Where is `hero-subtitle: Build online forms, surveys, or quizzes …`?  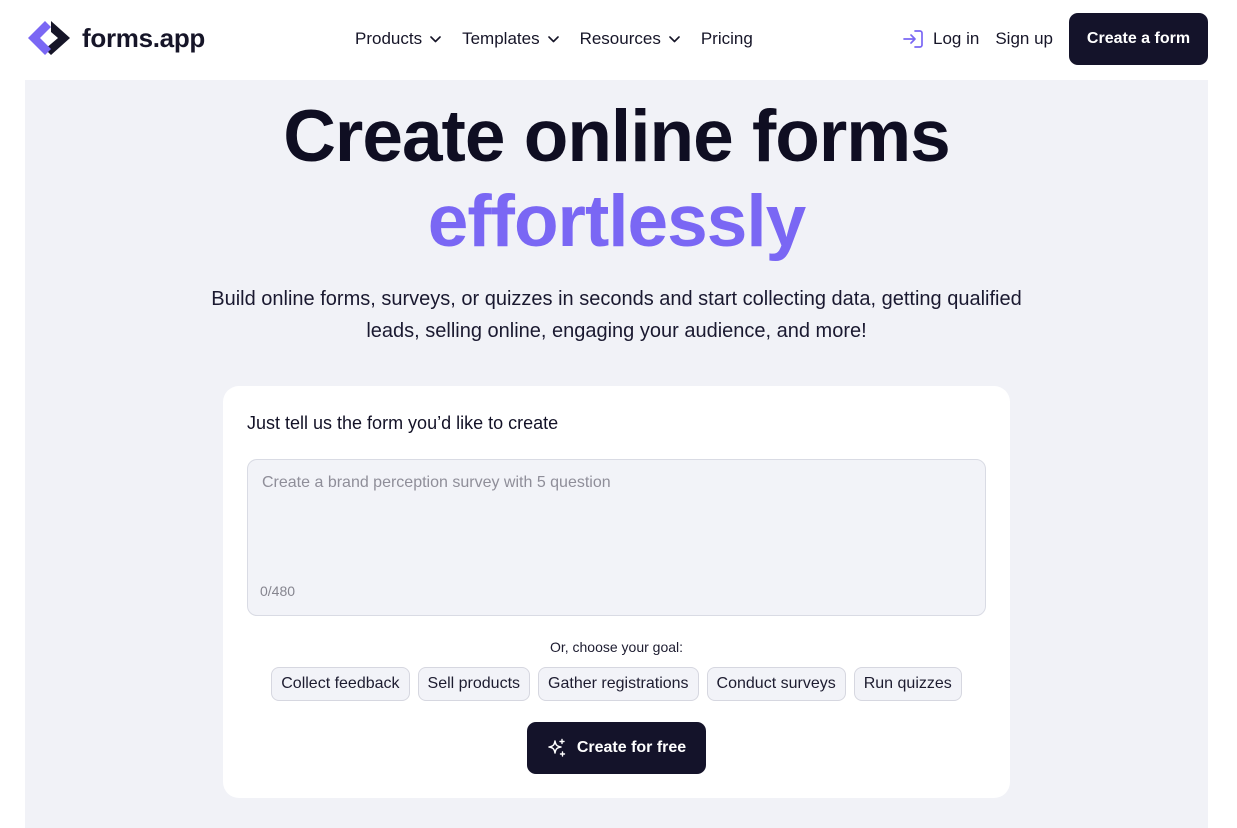
hero-subtitle: Build online forms, surveys, or quizzes … is located at coordinates (616, 315).